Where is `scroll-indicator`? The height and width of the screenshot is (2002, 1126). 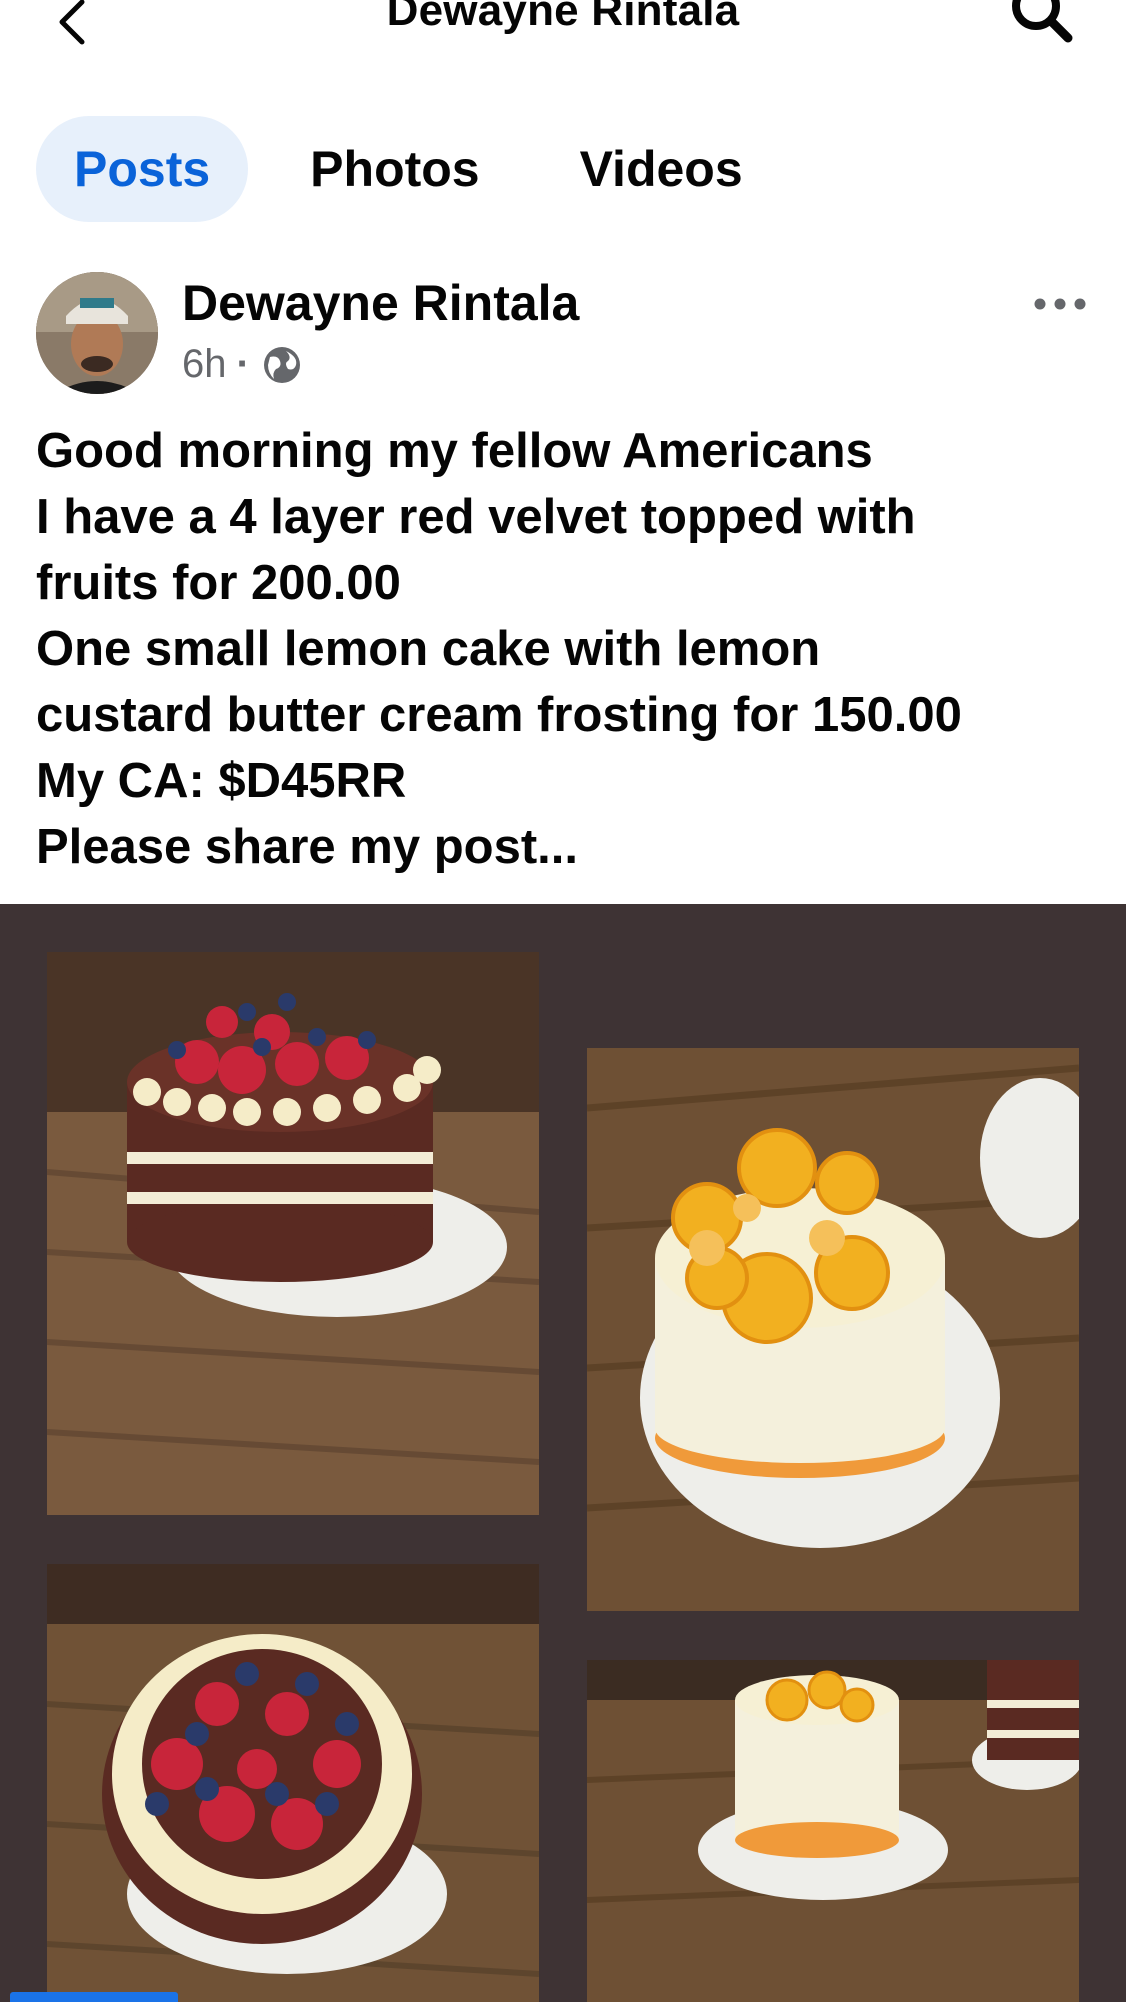 scroll-indicator is located at coordinates (94, 1997).